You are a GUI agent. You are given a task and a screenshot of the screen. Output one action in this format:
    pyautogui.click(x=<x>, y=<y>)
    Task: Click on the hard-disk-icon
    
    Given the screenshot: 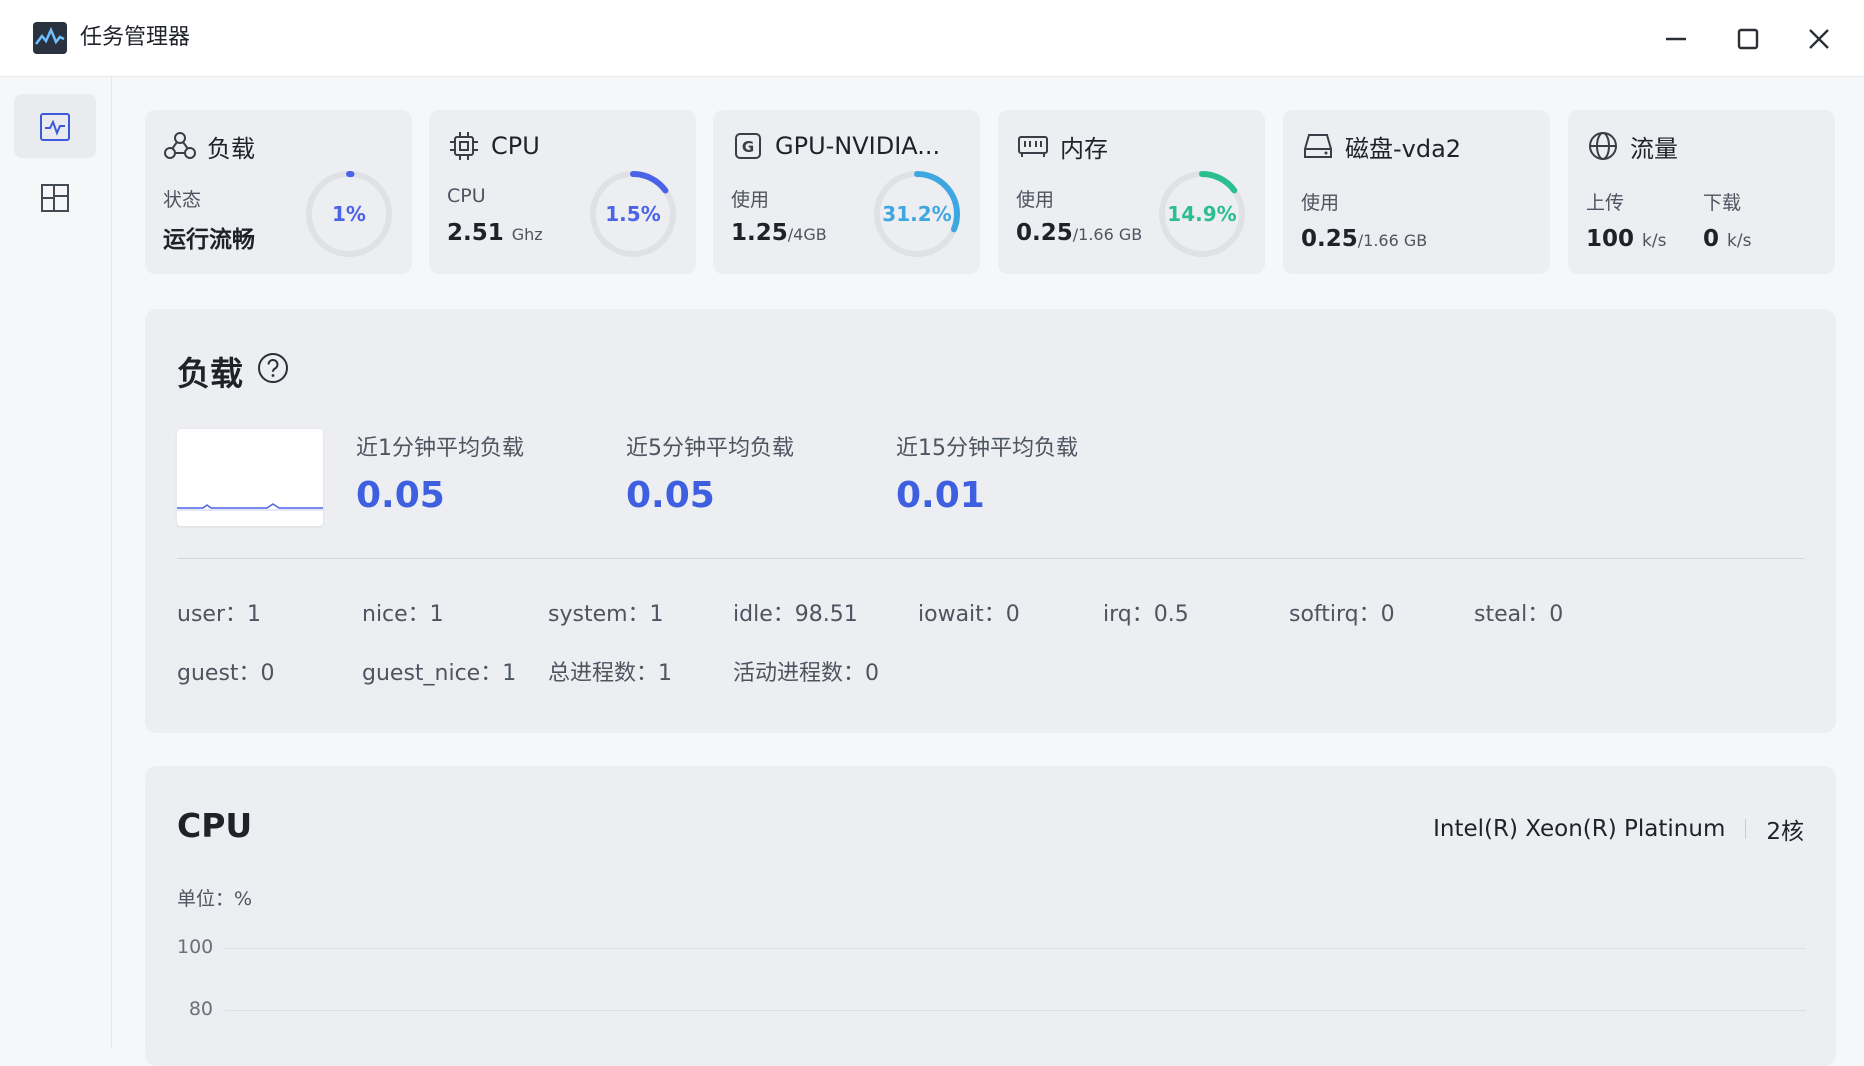 What is the action you would take?
    pyautogui.click(x=1318, y=146)
    